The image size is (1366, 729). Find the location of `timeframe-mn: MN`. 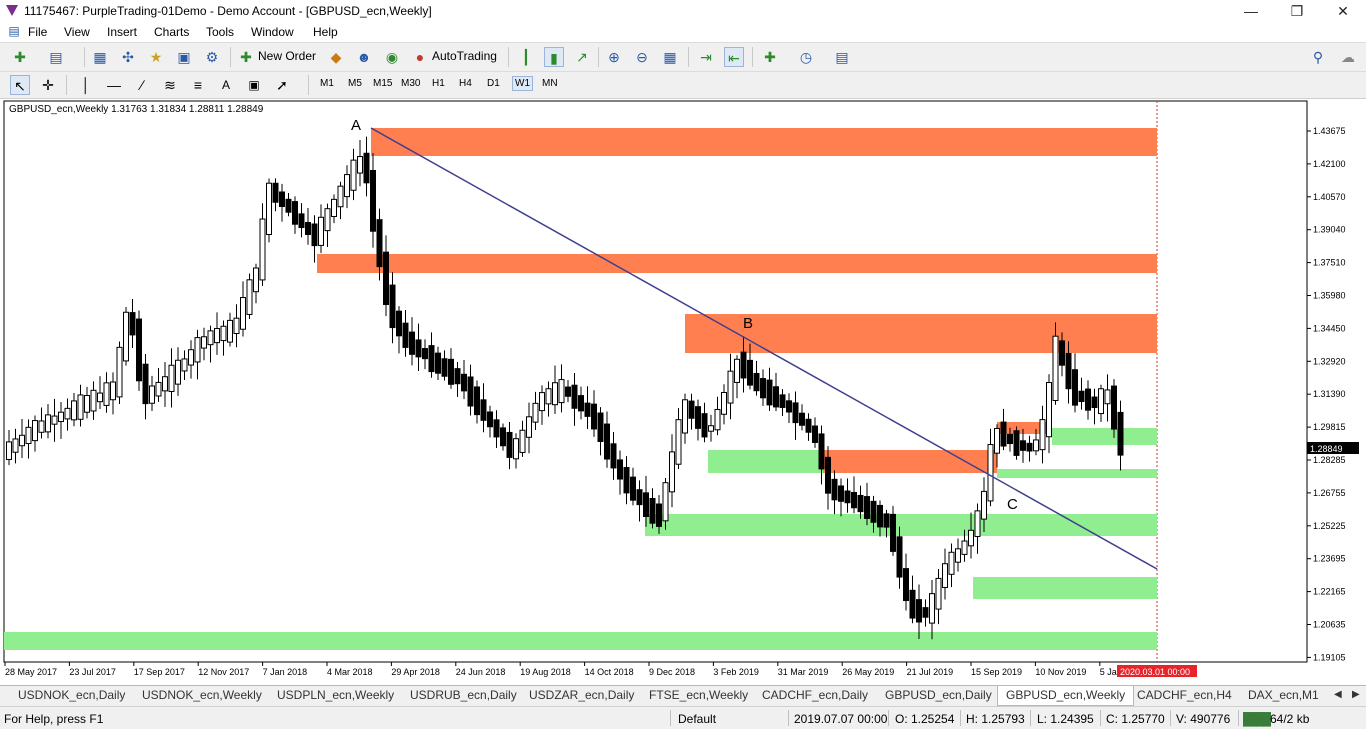

timeframe-mn: MN is located at coordinates (550, 83).